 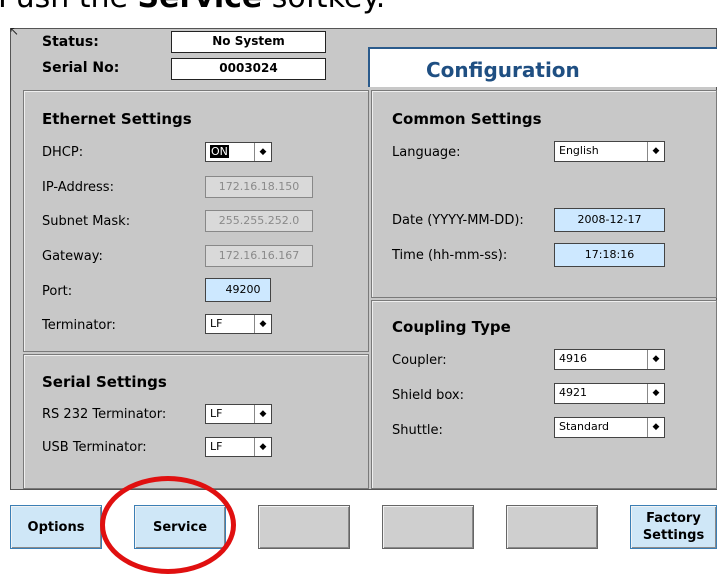 I want to click on factory-settings-softkey: Factory Settings, so click(x=673, y=527).